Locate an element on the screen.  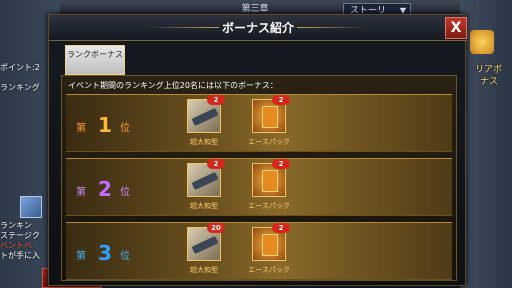
modal-header: ボーナス紹介 is located at coordinates (258, 28).